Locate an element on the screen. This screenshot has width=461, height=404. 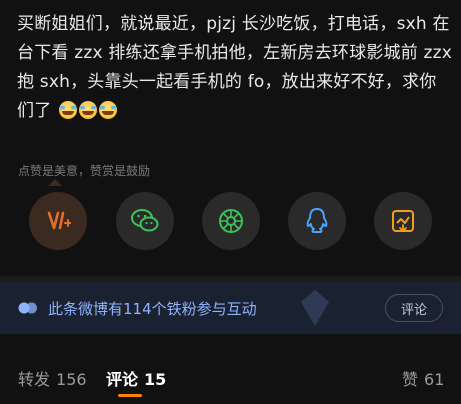
tab-reposts-label: 转发 is located at coordinates (34, 379).